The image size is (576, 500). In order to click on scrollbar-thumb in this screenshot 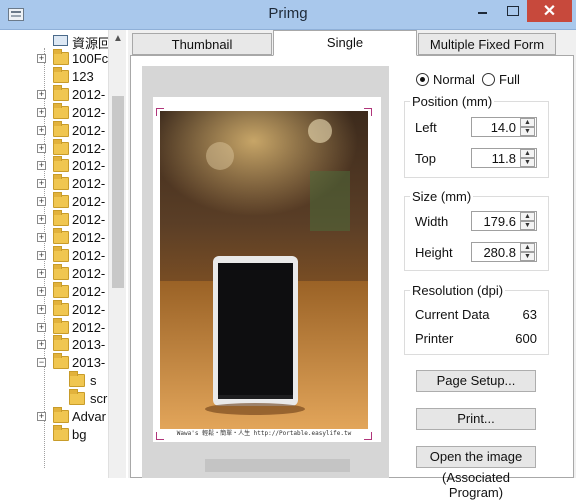, I will do `click(118, 192)`.